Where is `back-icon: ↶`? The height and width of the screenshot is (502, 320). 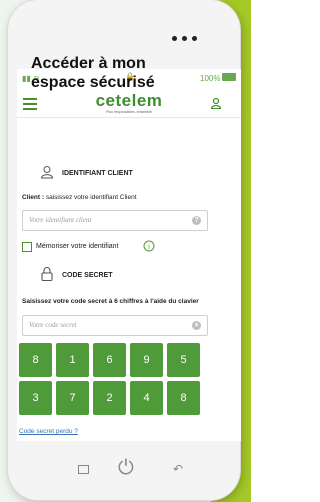 back-icon: ↶ is located at coordinates (178, 469).